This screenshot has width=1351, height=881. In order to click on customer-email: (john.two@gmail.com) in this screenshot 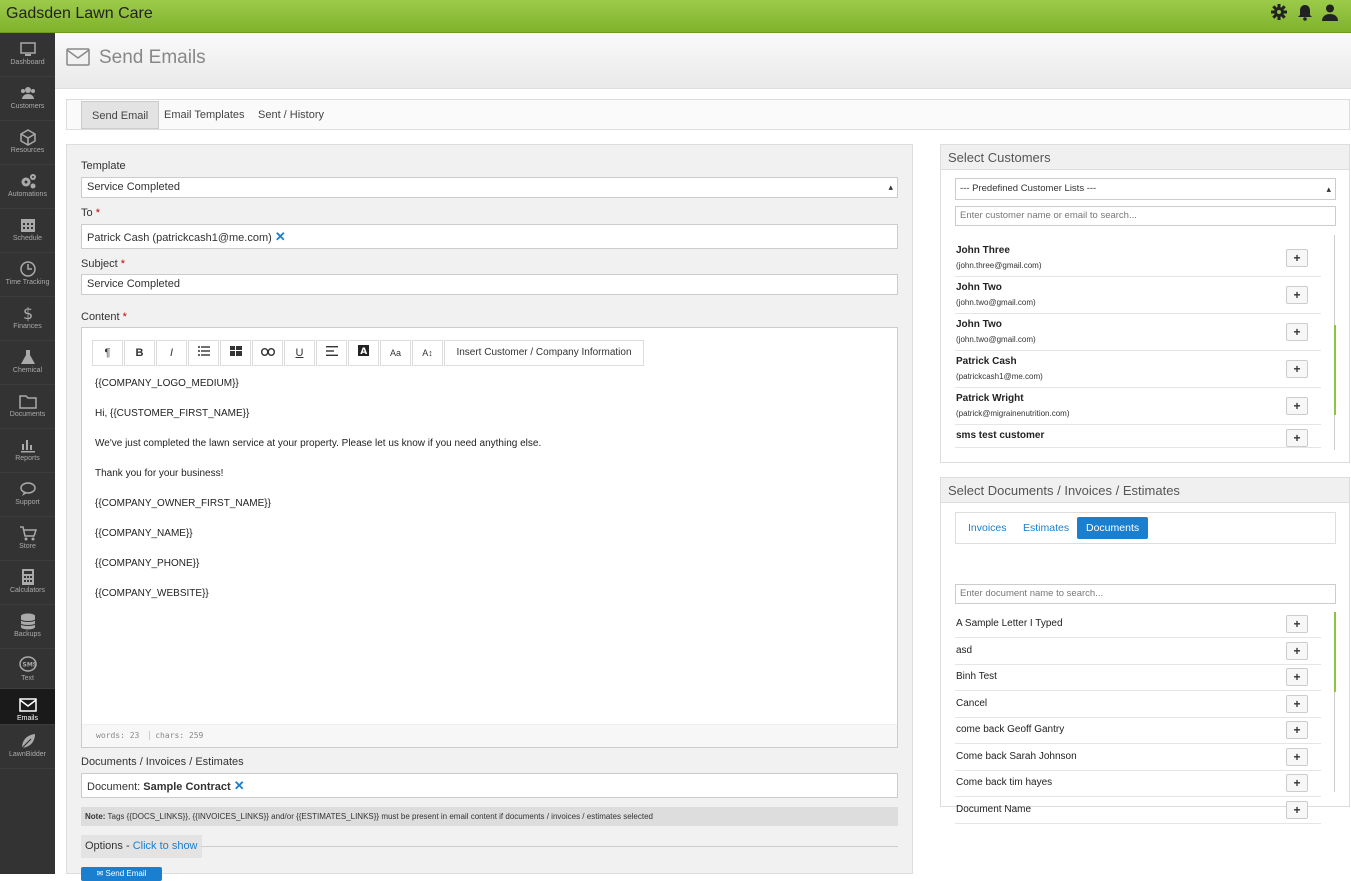, I will do `click(996, 339)`.